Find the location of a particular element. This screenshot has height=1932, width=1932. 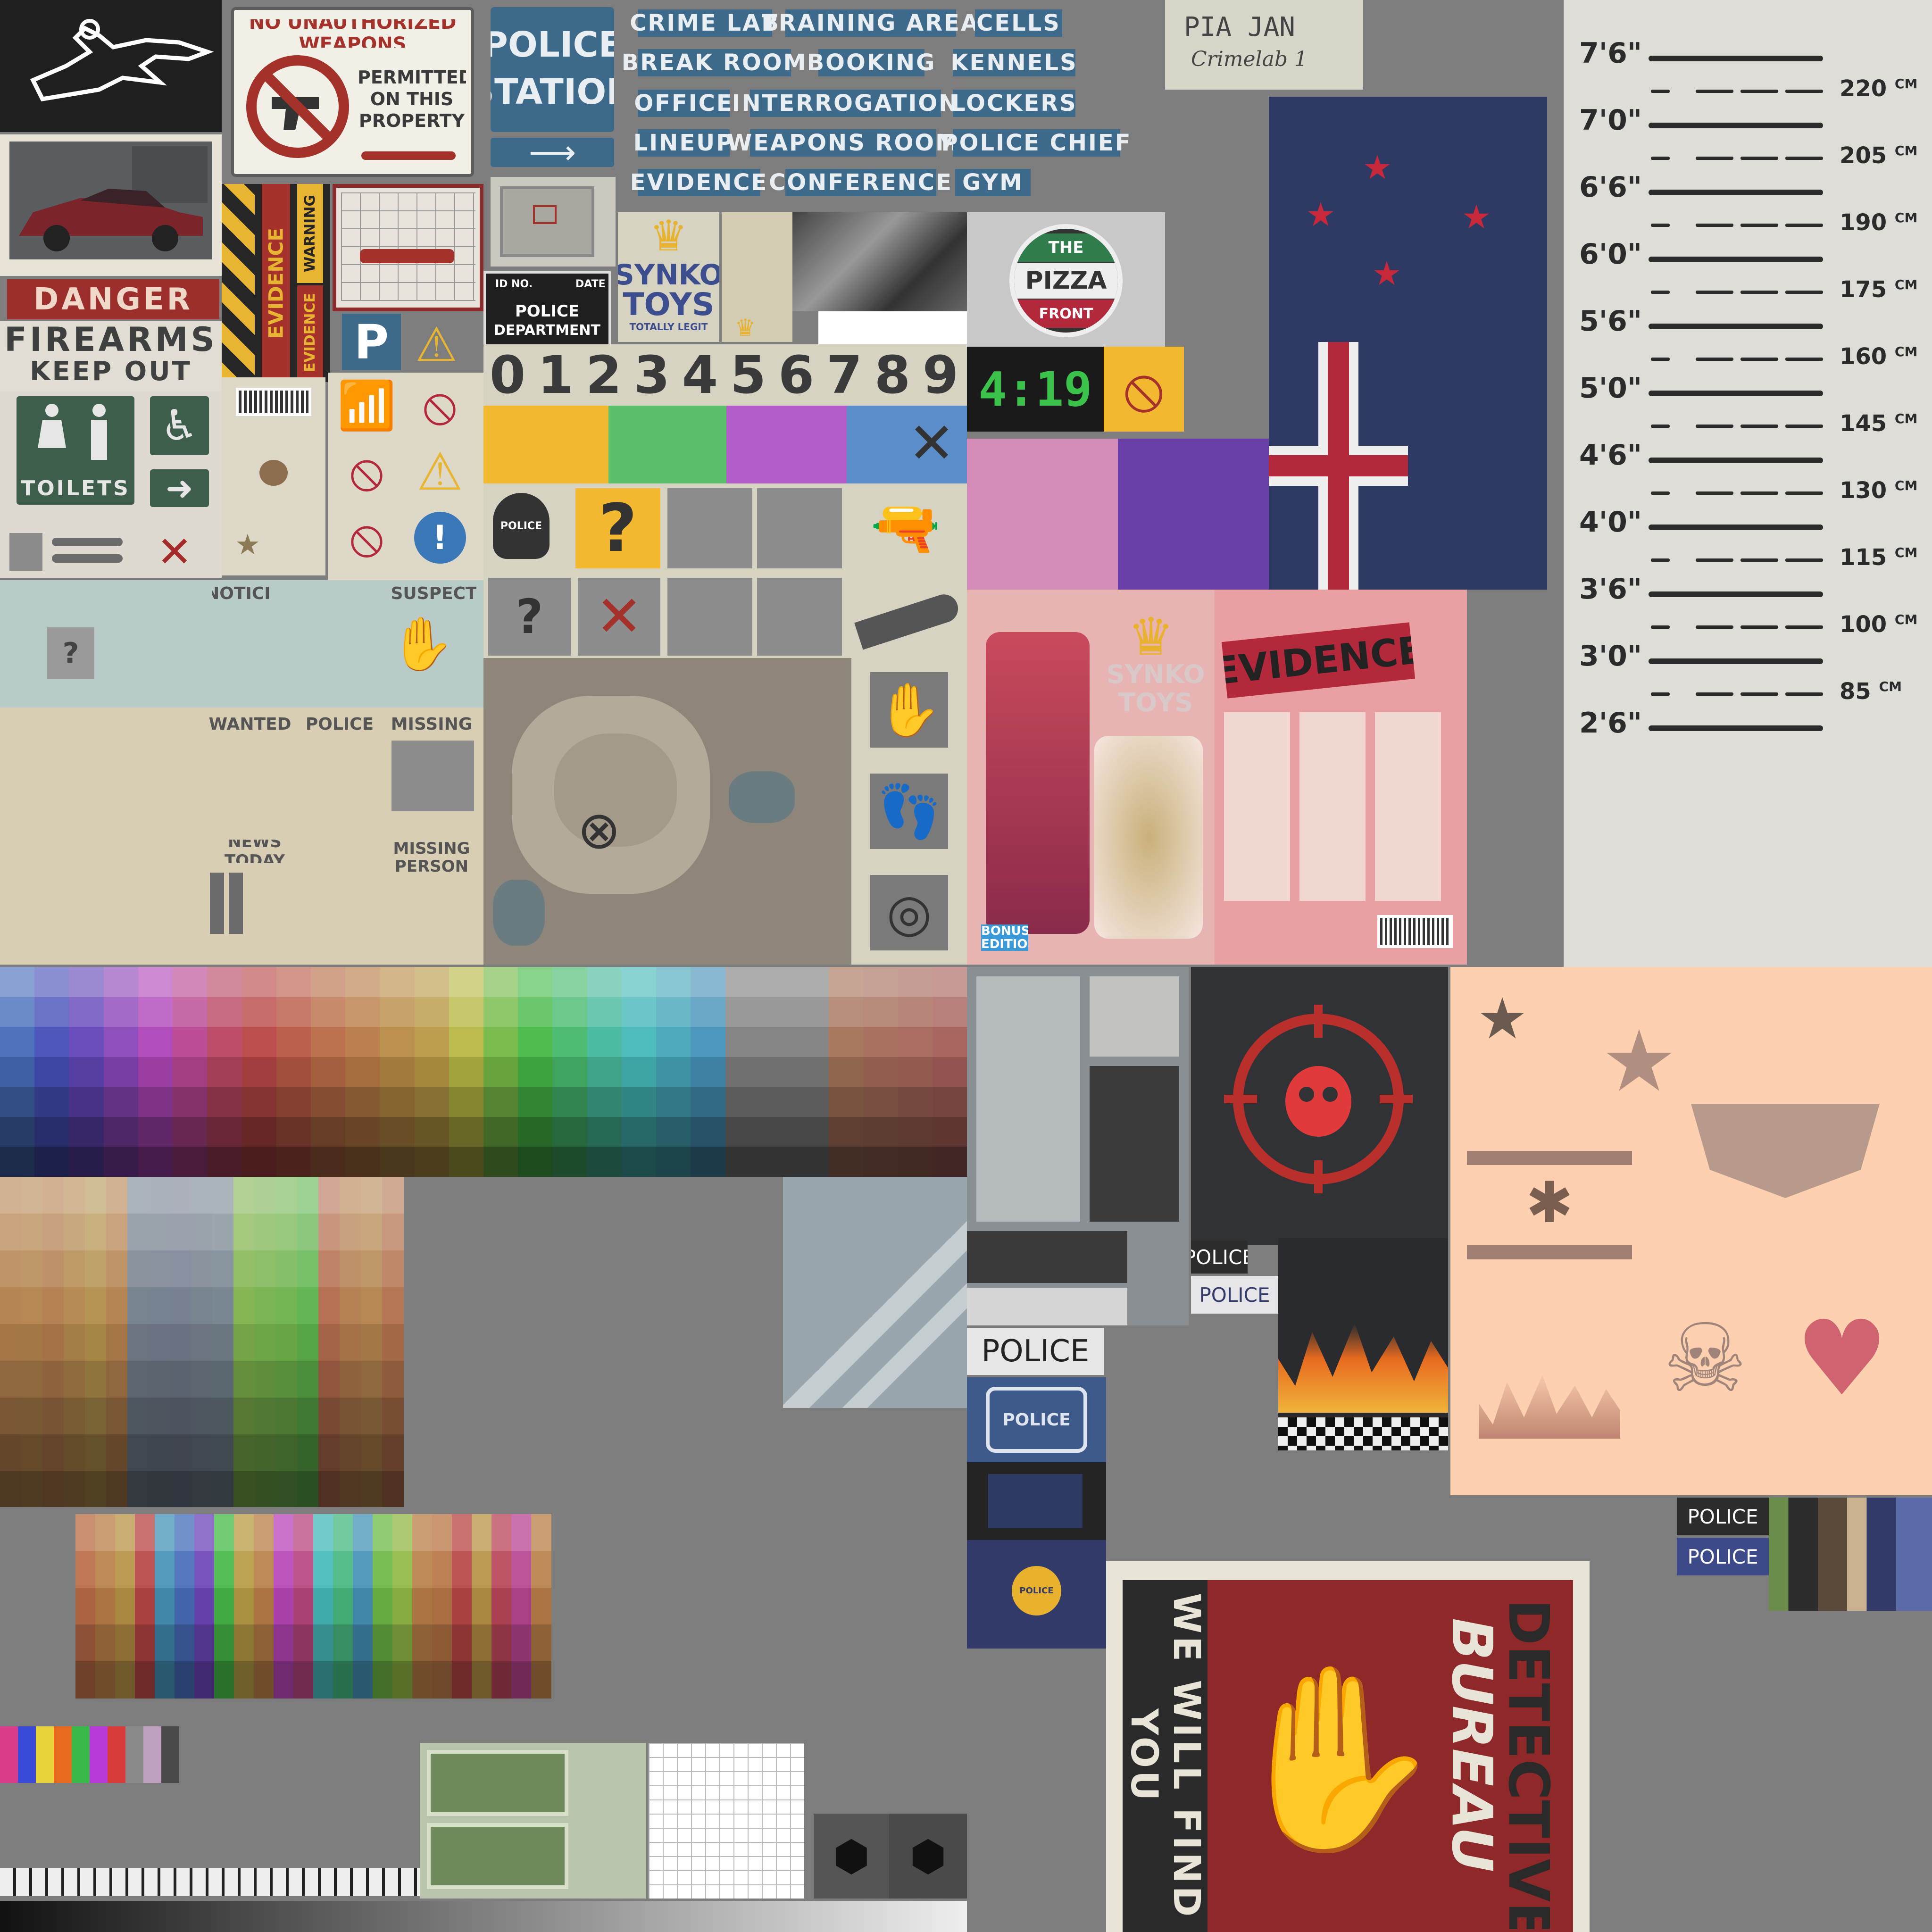

rainbow-swatch is located at coordinates (9, 1755).